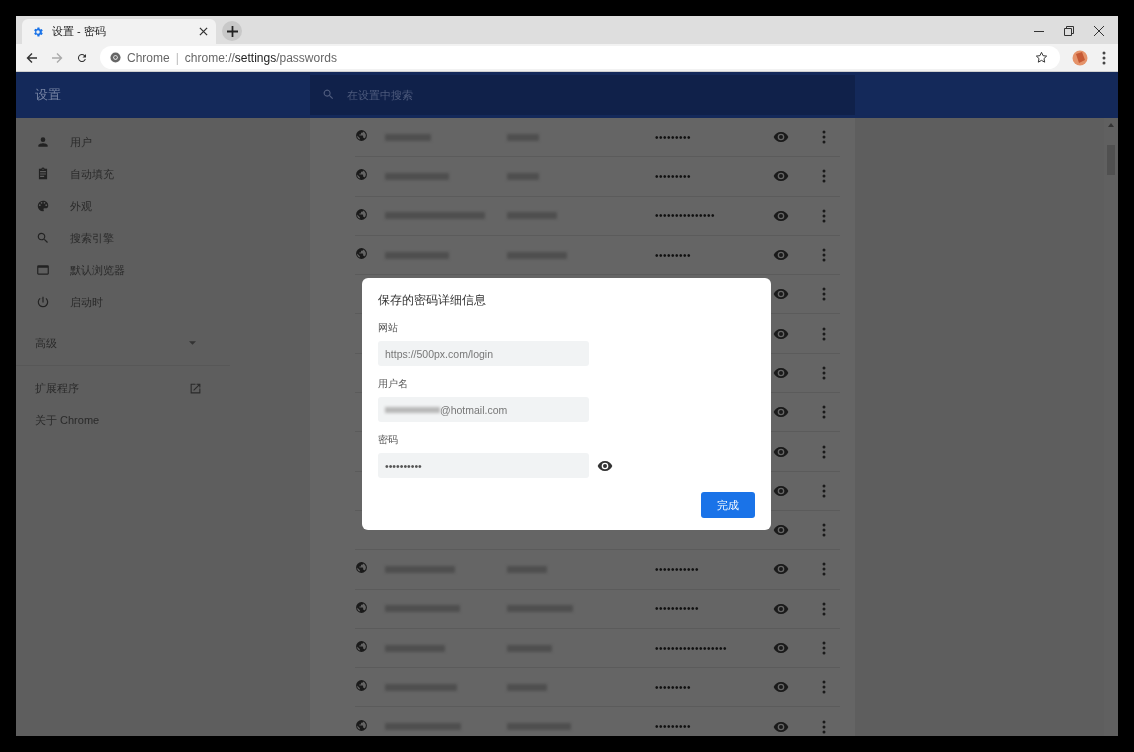  What do you see at coordinates (388, 328) in the screenshot?
I see `field-label: 网站` at bounding box center [388, 328].